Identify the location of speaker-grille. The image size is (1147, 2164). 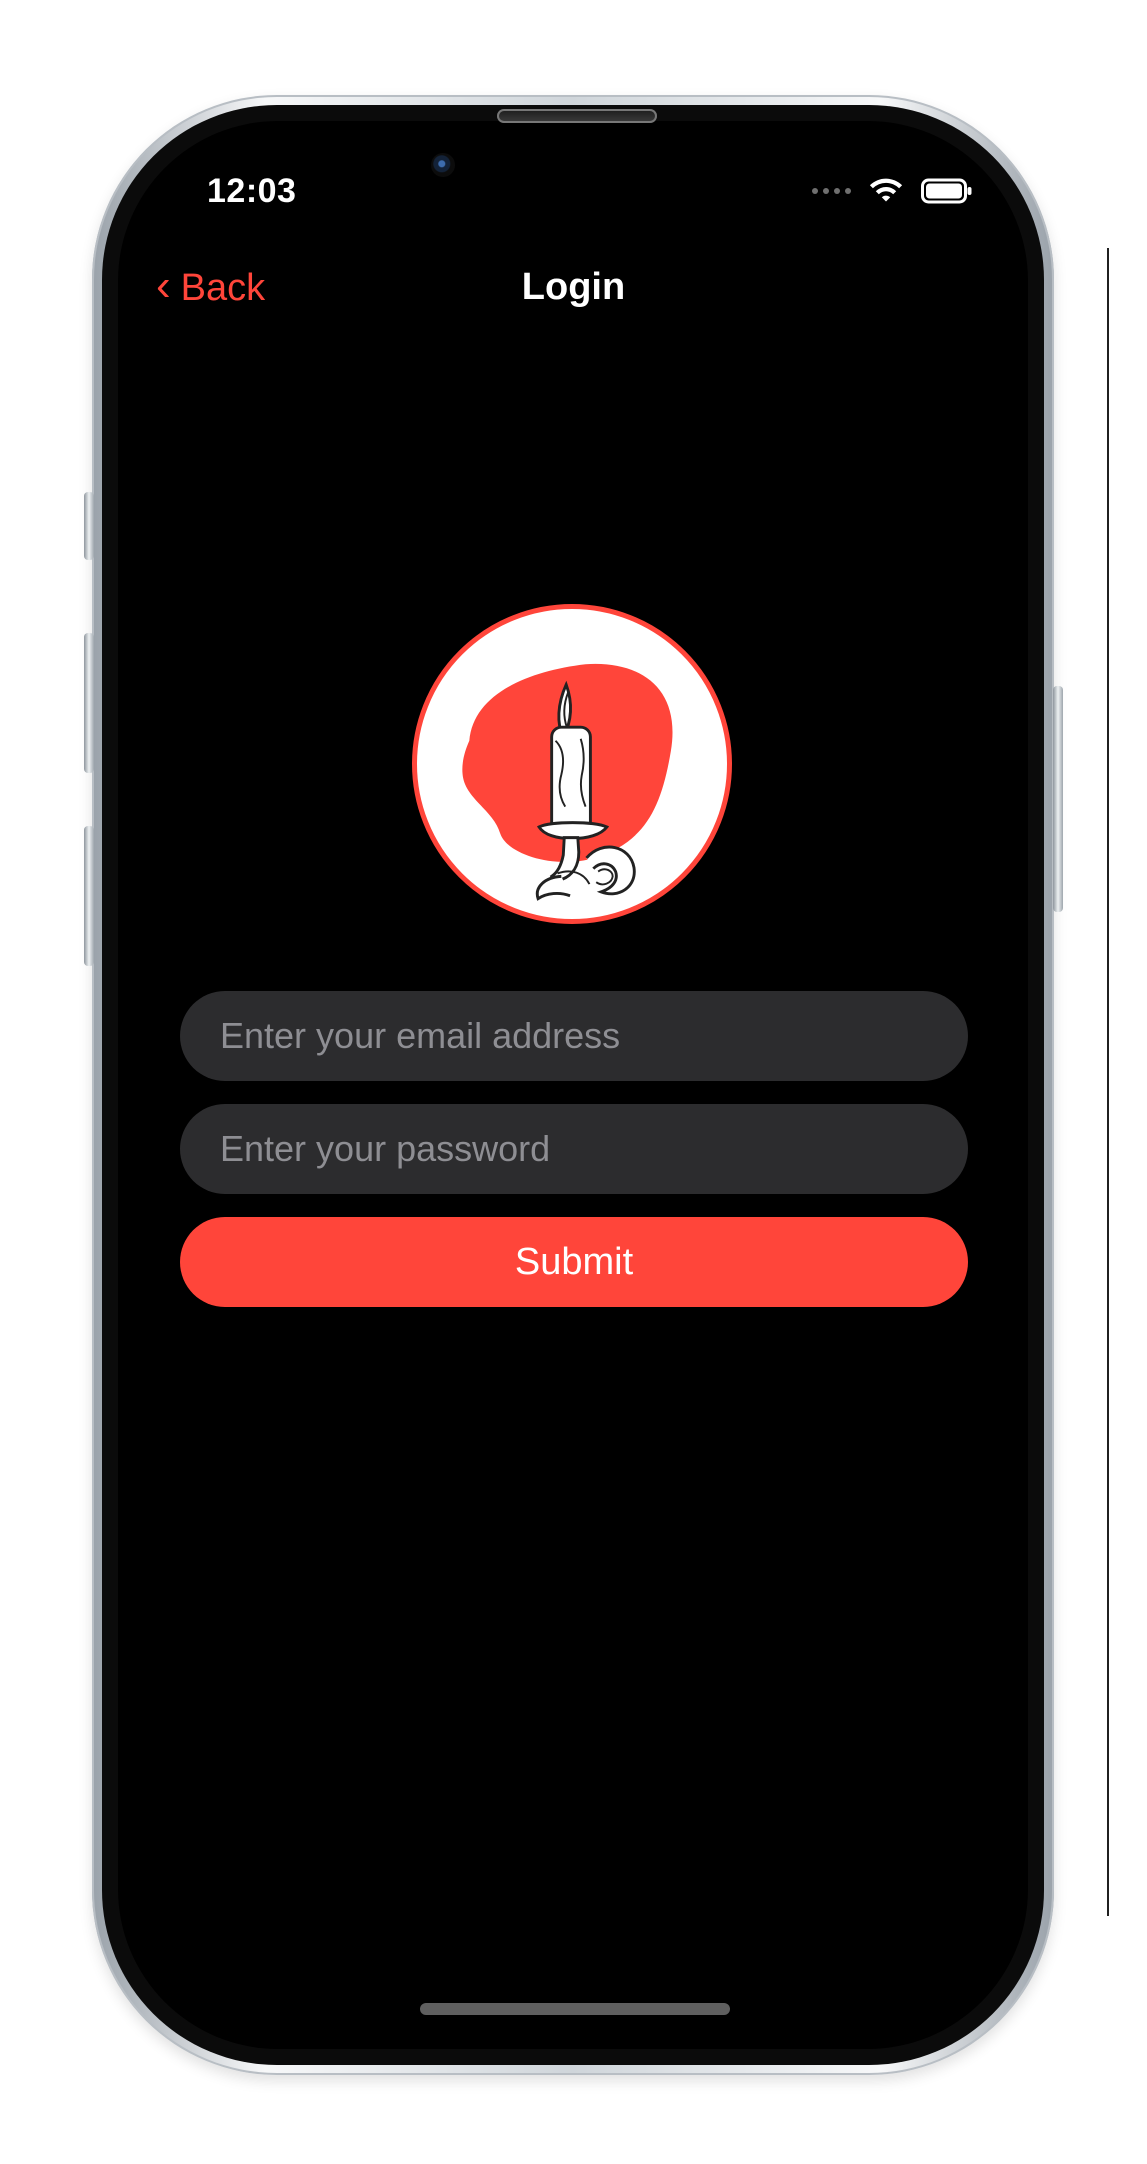
(577, 116).